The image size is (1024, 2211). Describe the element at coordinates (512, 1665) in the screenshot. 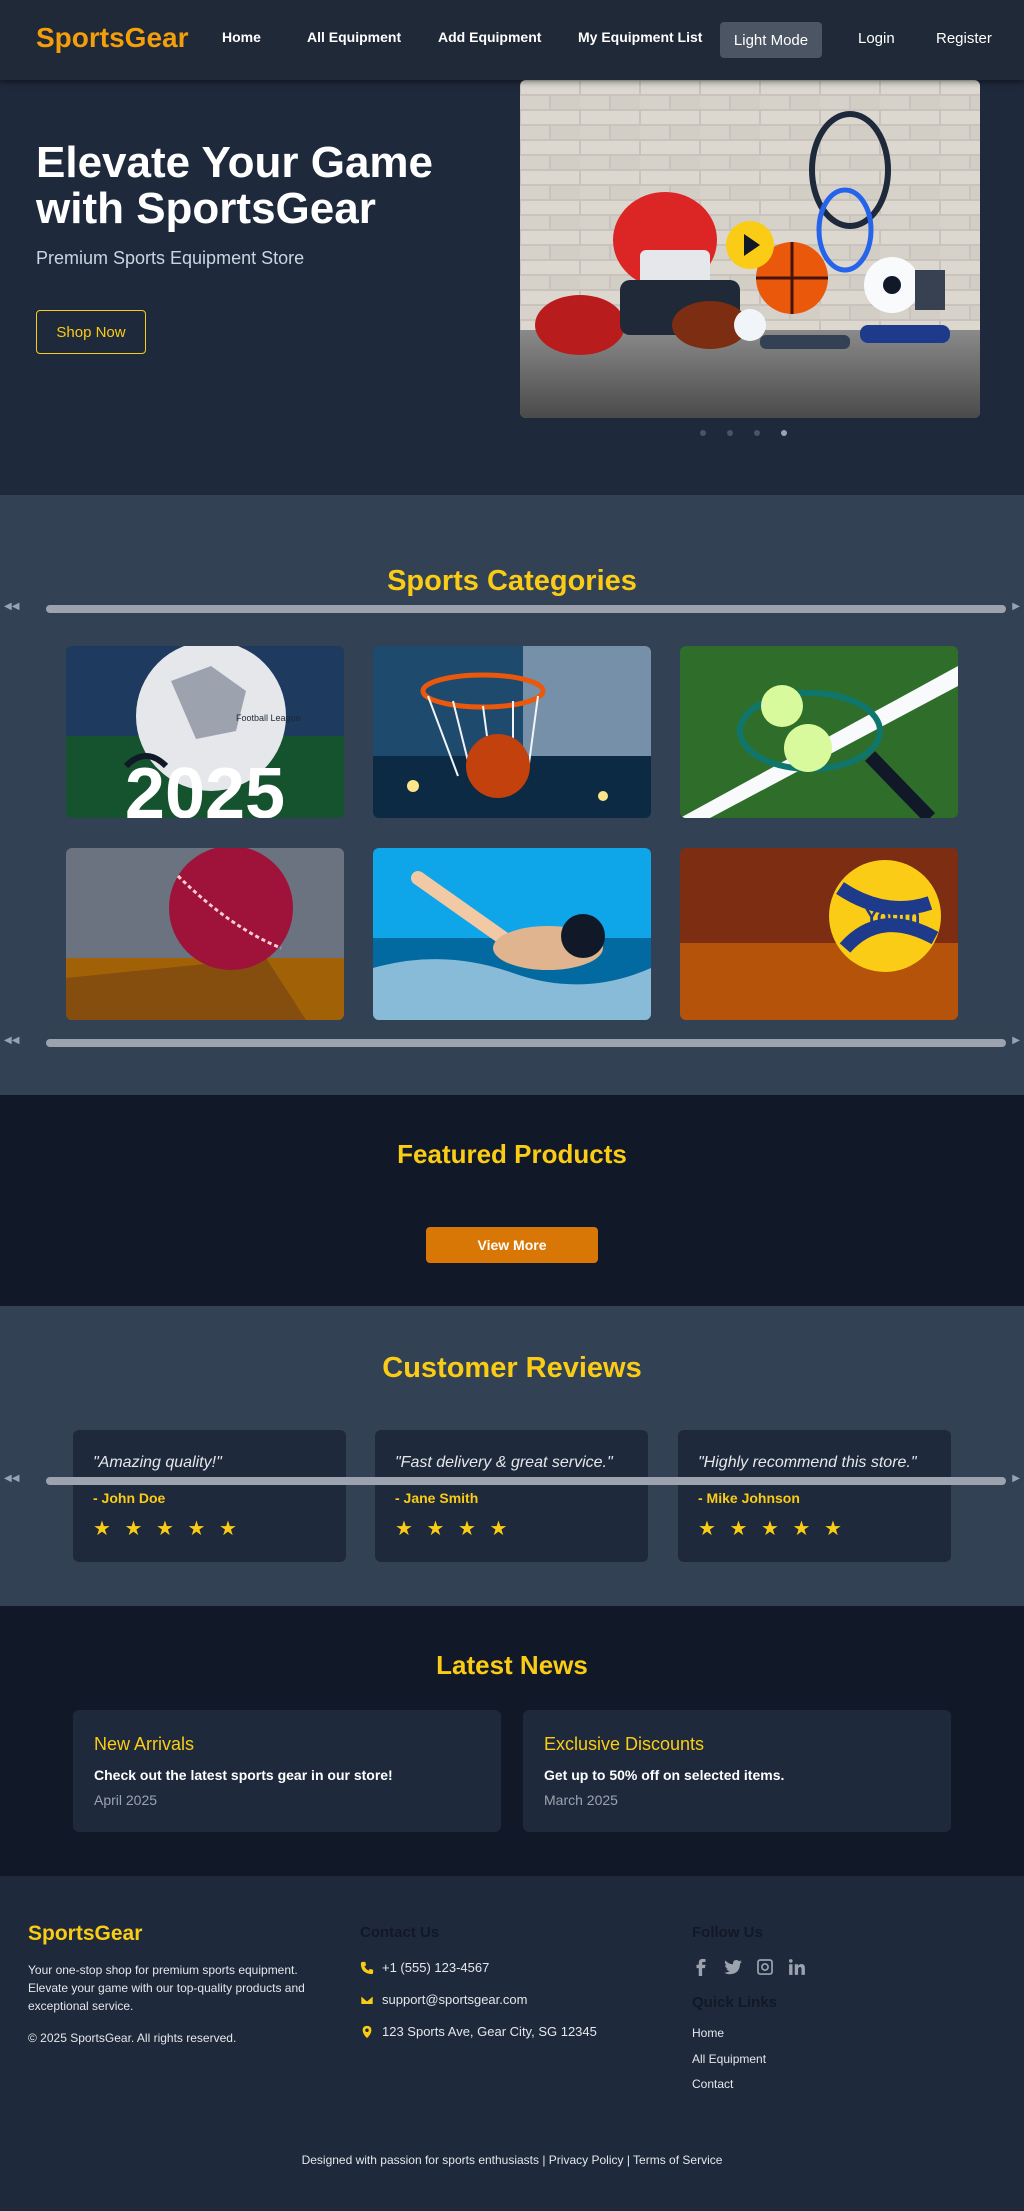

I see `news-title: Latest News` at that location.